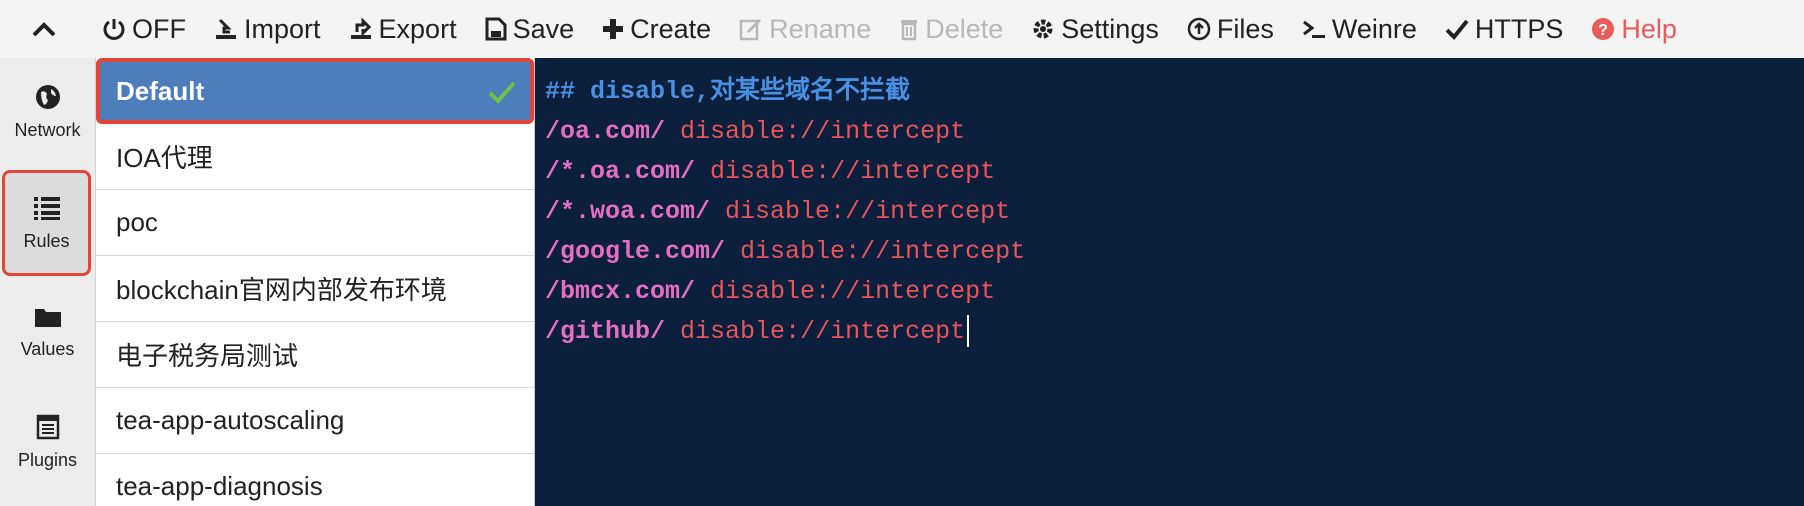 This screenshot has height=506, width=1804. Describe the element at coordinates (968, 331) in the screenshot. I see `text-caret` at that location.